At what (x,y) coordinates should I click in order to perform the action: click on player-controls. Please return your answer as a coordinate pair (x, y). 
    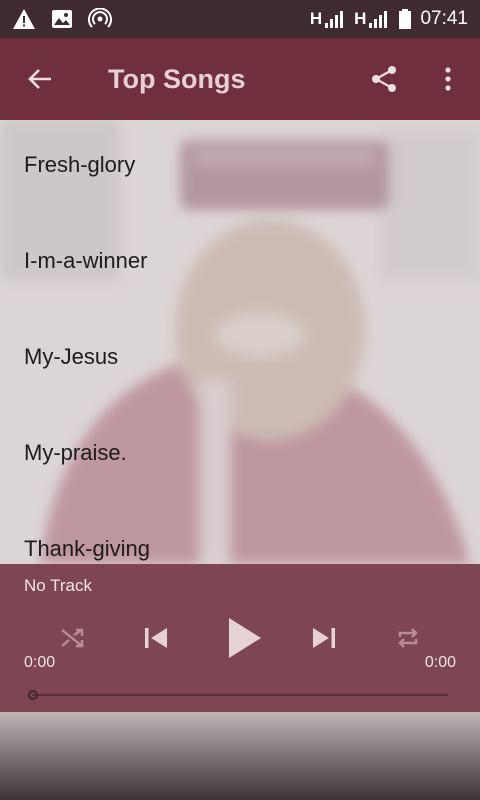
    Looking at the image, I should click on (240, 638).